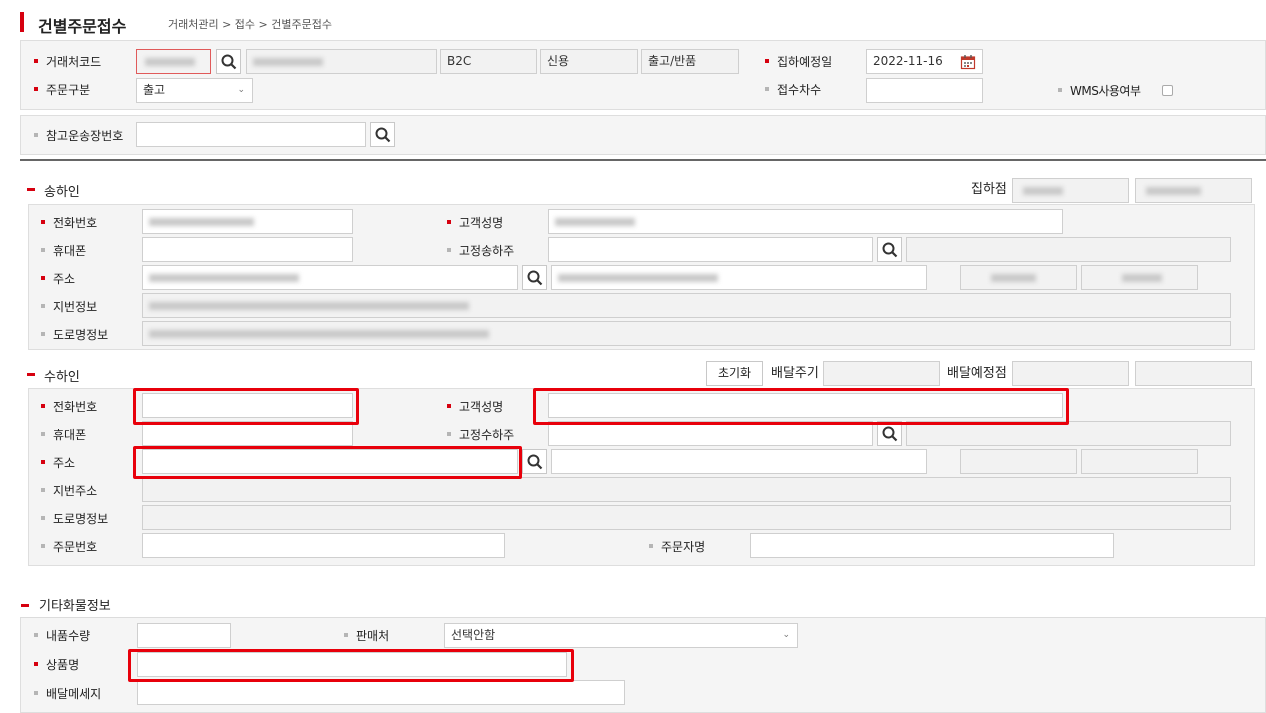  I want to click on order-no-input, so click(323, 545).